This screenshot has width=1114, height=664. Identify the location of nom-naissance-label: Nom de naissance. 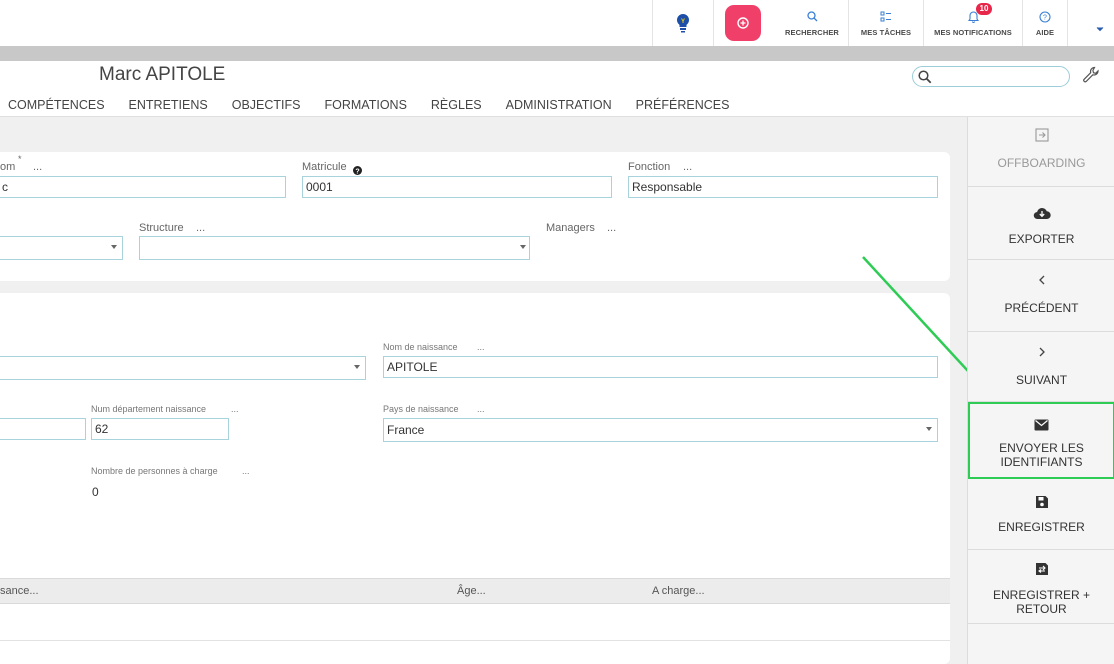
(420, 347).